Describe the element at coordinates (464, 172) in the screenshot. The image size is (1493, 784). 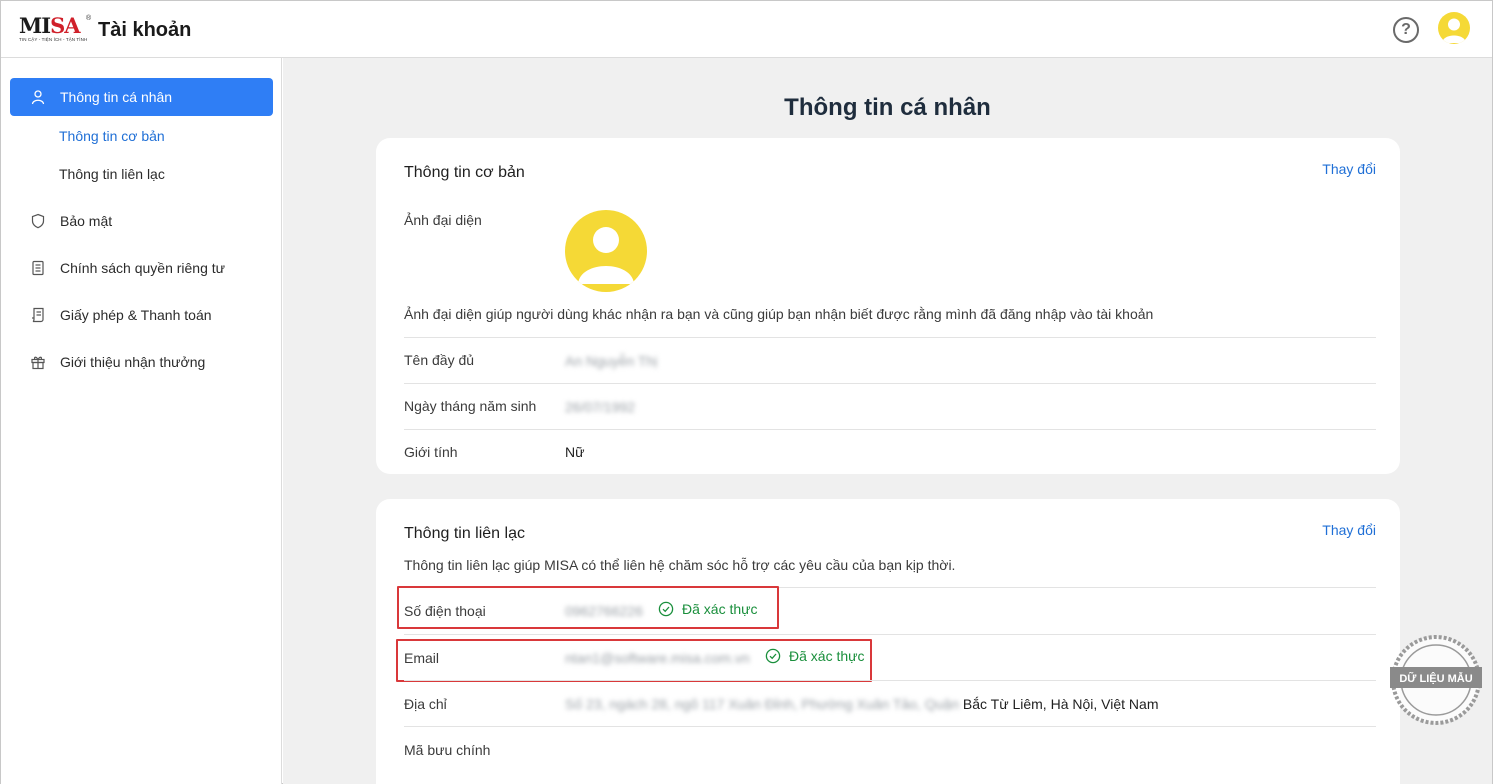
I see `basic-info-title: Thông tin cơ bản` at that location.